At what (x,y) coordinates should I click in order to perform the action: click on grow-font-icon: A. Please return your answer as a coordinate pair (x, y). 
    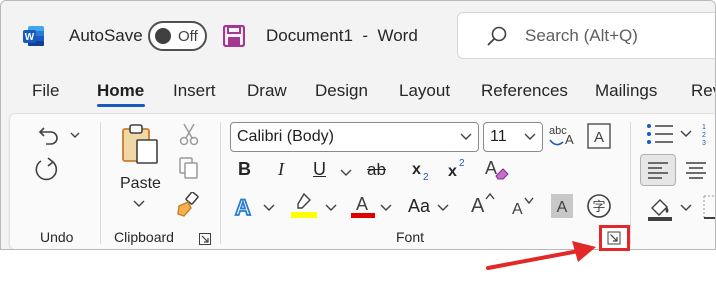
    Looking at the image, I should click on (483, 204).